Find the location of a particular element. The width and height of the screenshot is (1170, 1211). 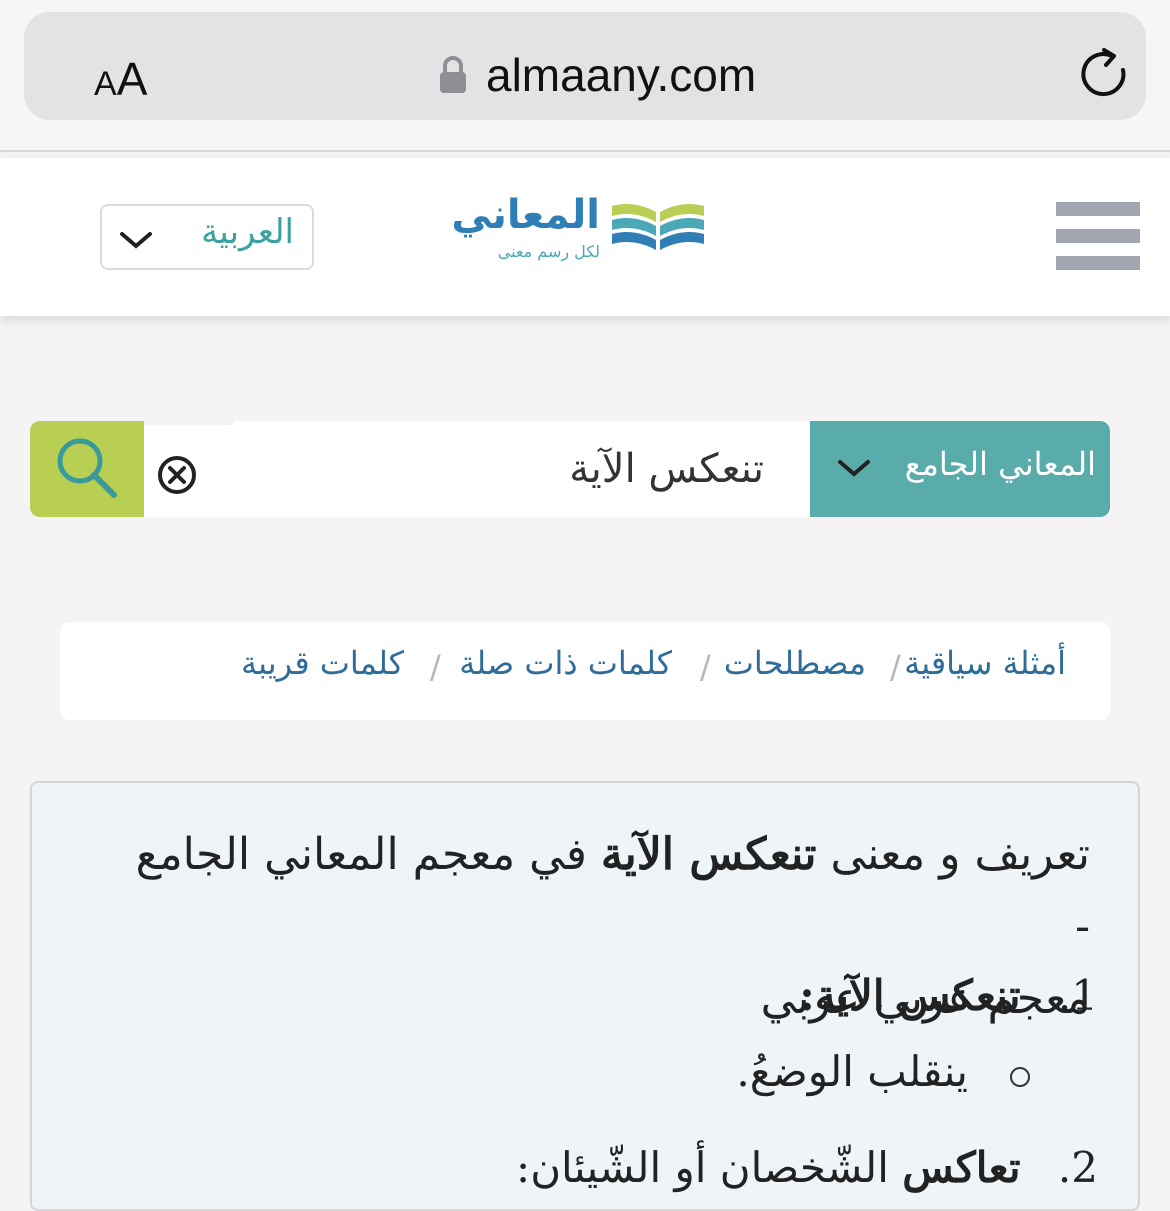

search-button is located at coordinates (87, 469).